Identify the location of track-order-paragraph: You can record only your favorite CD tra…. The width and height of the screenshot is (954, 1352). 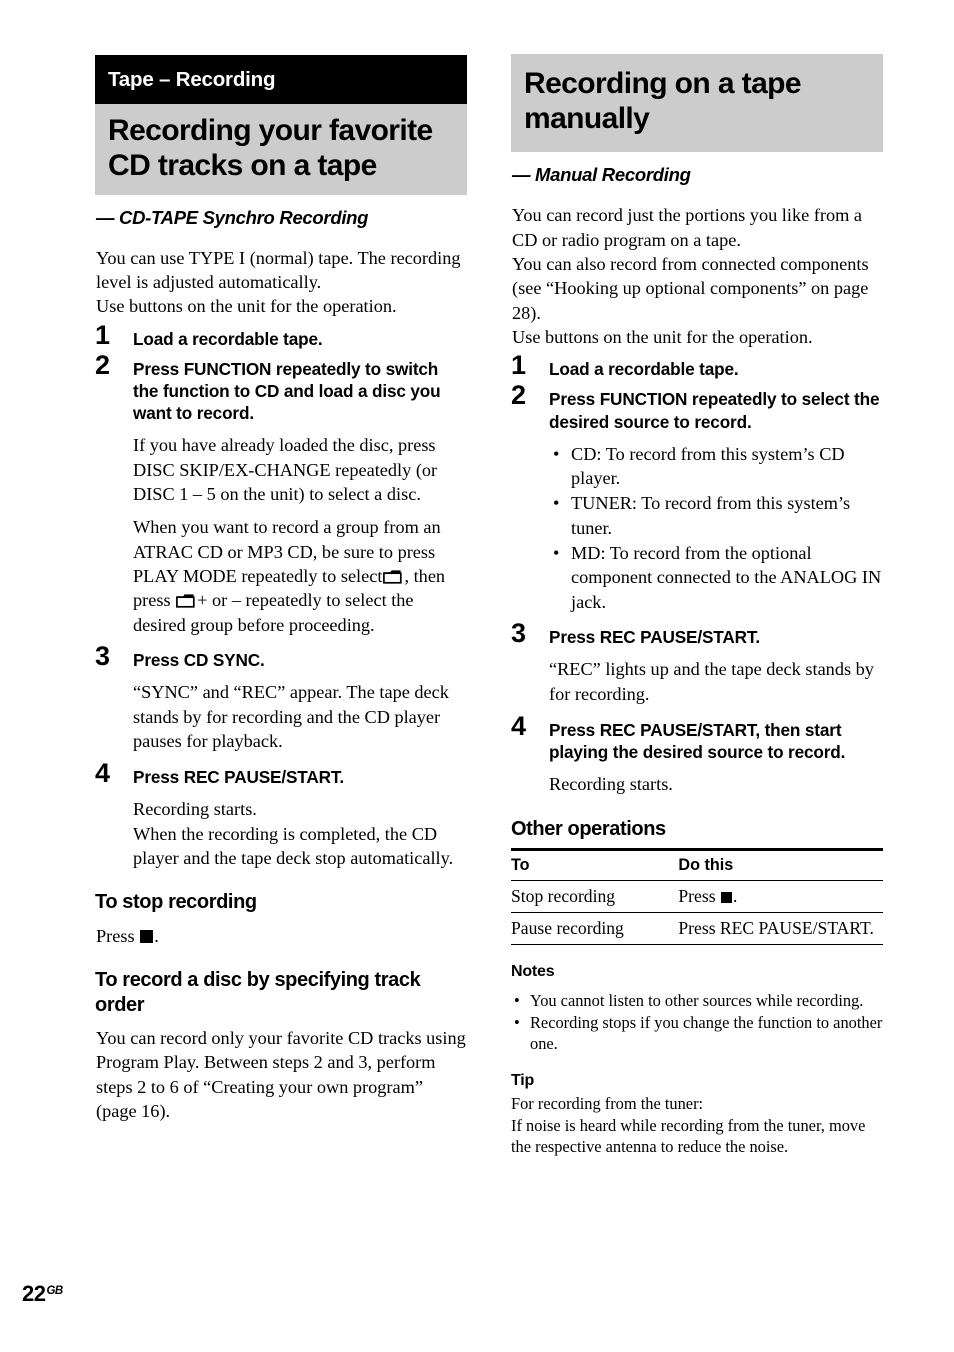
(281, 1074).